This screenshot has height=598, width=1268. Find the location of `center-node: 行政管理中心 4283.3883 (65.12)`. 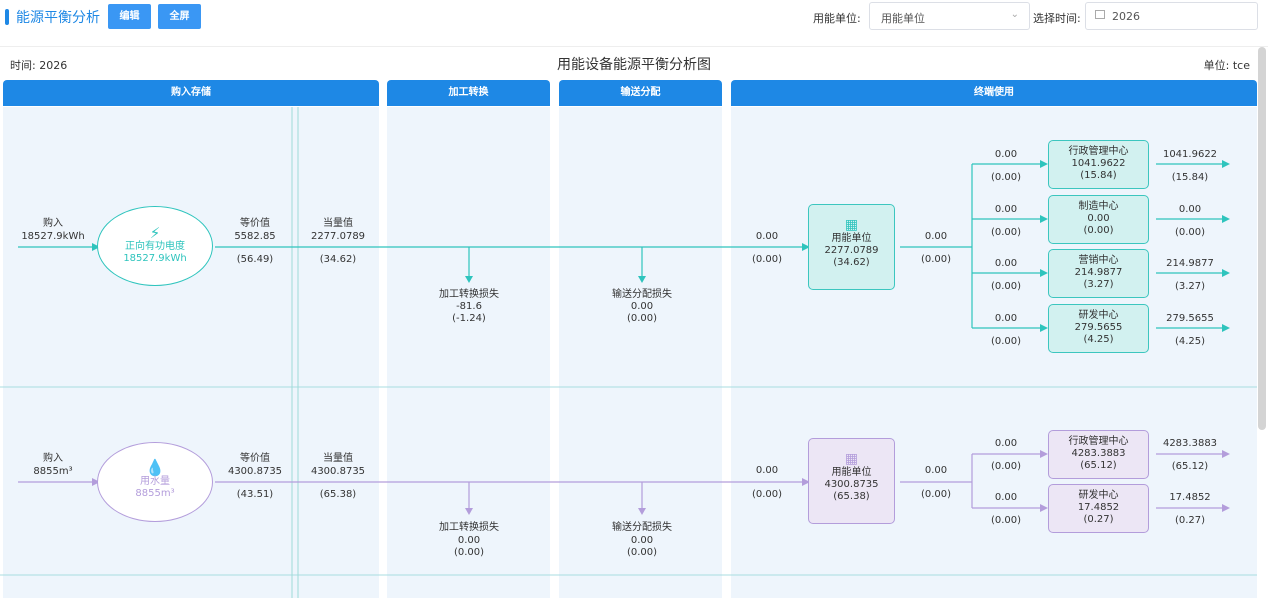

center-node: 行政管理中心 4283.3883 (65.12) is located at coordinates (1098, 454).